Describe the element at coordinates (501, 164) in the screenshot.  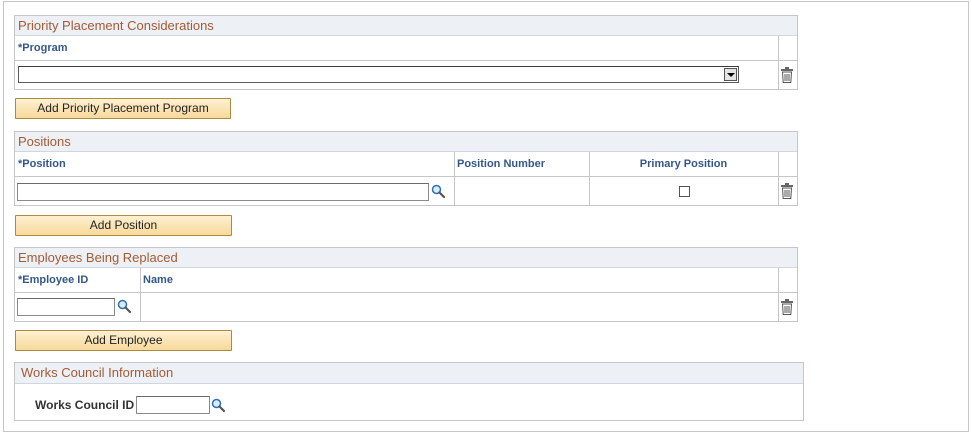
I see `column-header-position-number: Position Number` at that location.